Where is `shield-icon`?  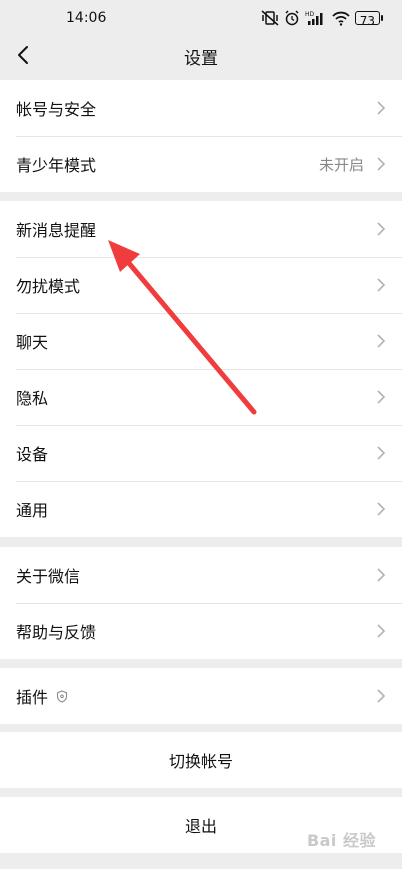
shield-icon is located at coordinates (62, 696).